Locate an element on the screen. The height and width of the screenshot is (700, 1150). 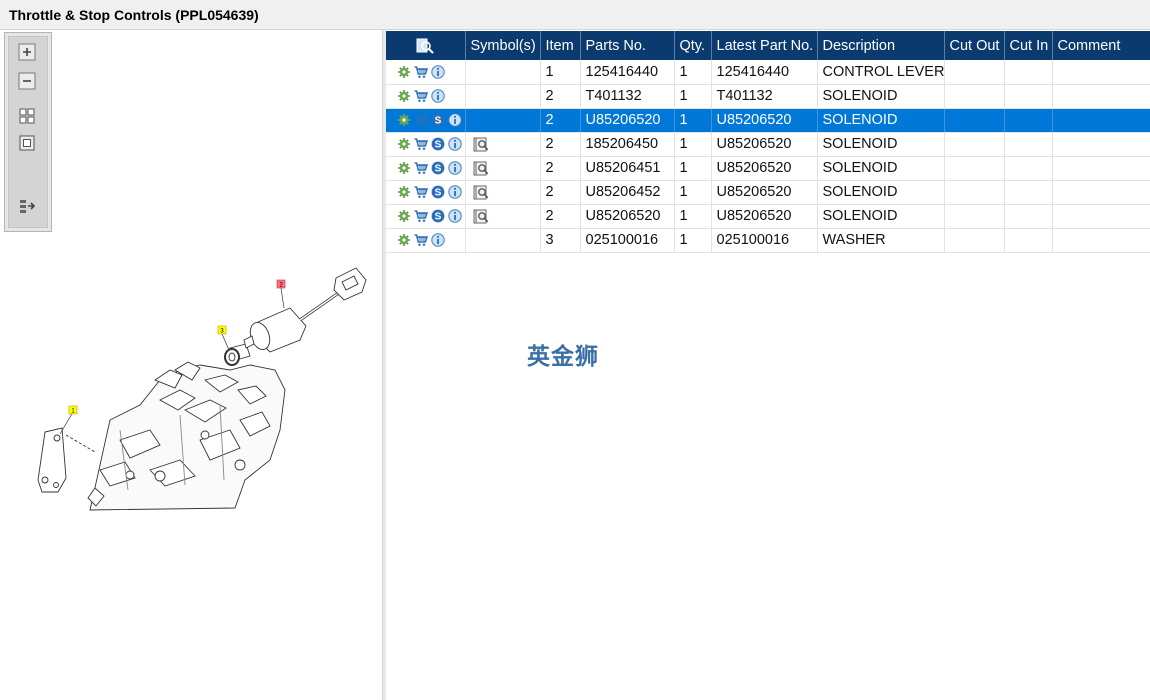
actual-size-button is located at coordinates (27, 143).